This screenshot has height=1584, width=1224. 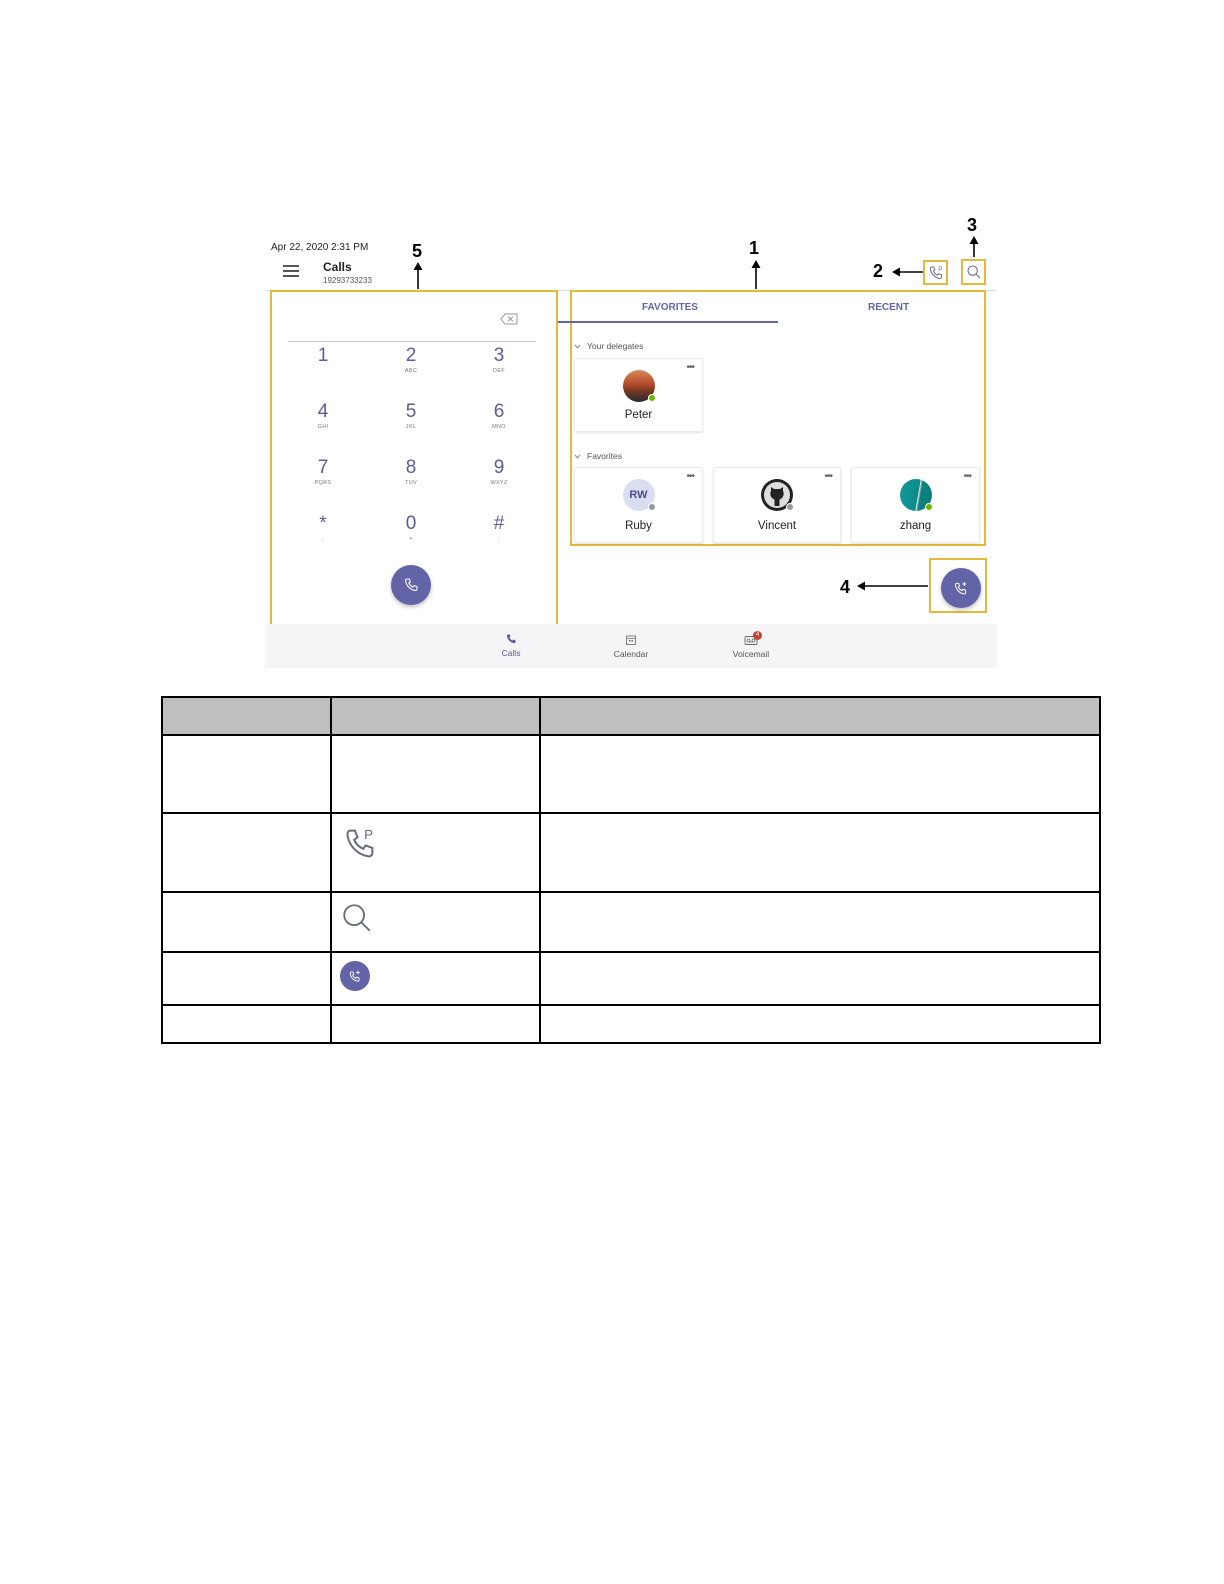 What do you see at coordinates (631, 716) in the screenshot?
I see `table-header-row` at bounding box center [631, 716].